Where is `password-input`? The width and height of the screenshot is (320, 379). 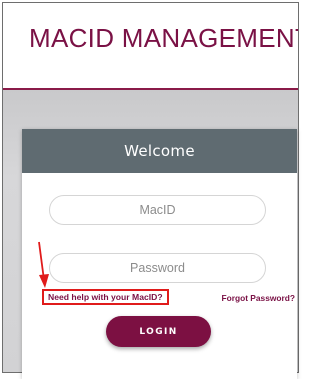
password-input is located at coordinates (157, 268).